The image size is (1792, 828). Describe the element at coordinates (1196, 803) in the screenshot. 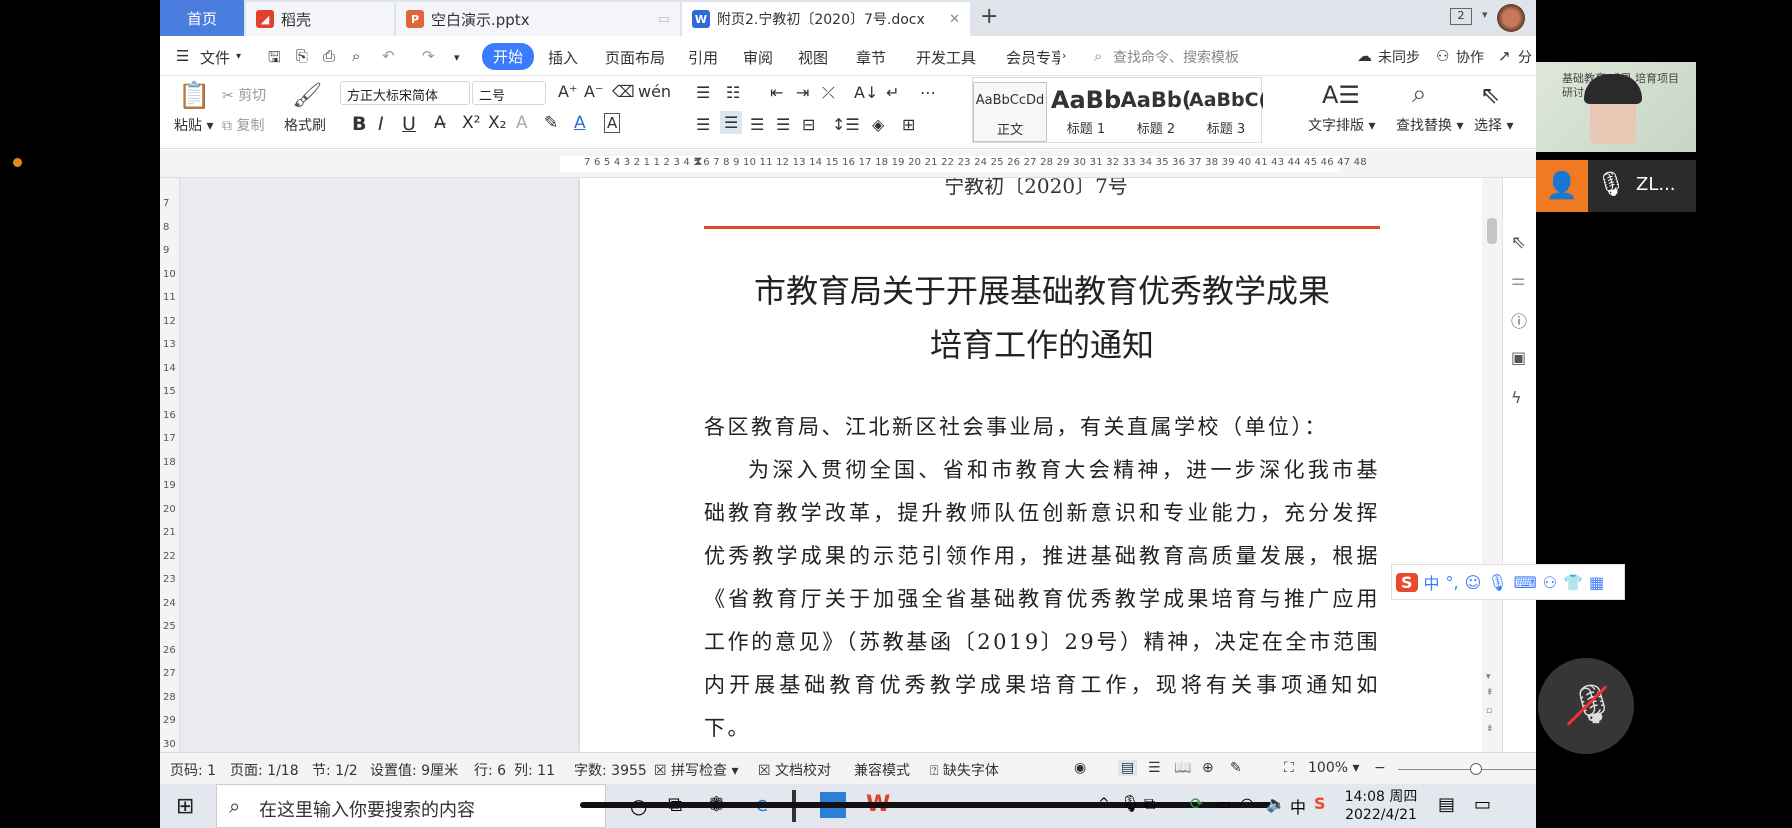

I see `sync-tray-icon: ⟳` at that location.